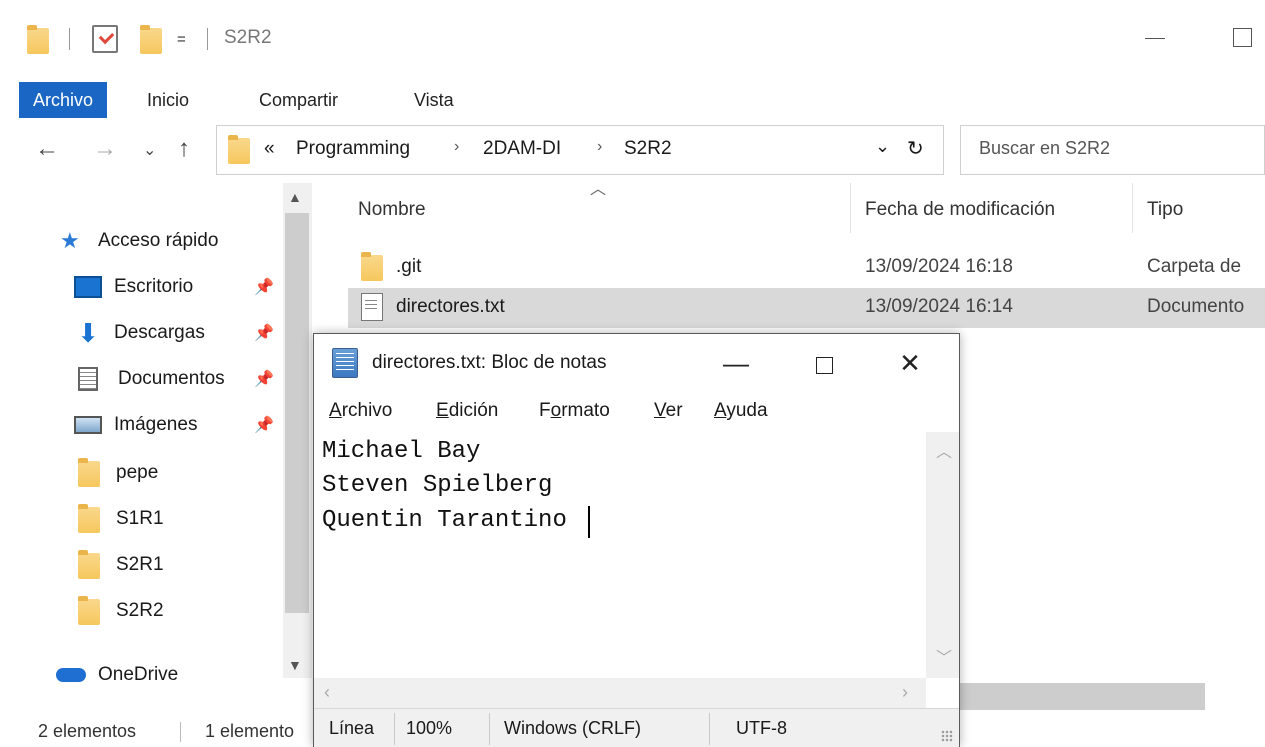 The width and height of the screenshot is (1265, 747). I want to click on sidebar-scrollbar-thumb, so click(297, 413).